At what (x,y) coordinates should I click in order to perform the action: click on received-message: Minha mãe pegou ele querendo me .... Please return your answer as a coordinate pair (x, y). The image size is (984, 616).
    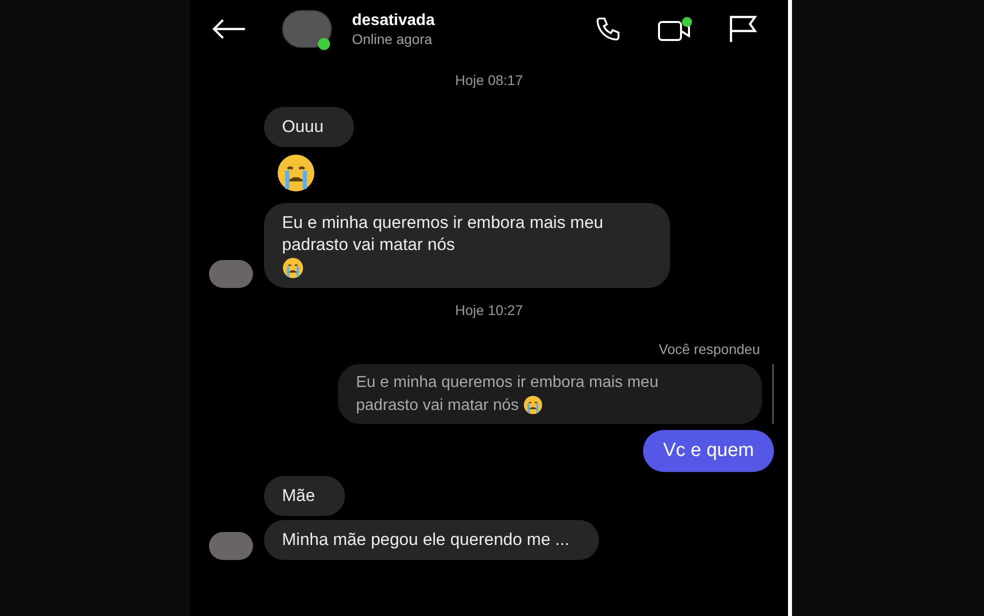
    Looking at the image, I should click on (432, 540).